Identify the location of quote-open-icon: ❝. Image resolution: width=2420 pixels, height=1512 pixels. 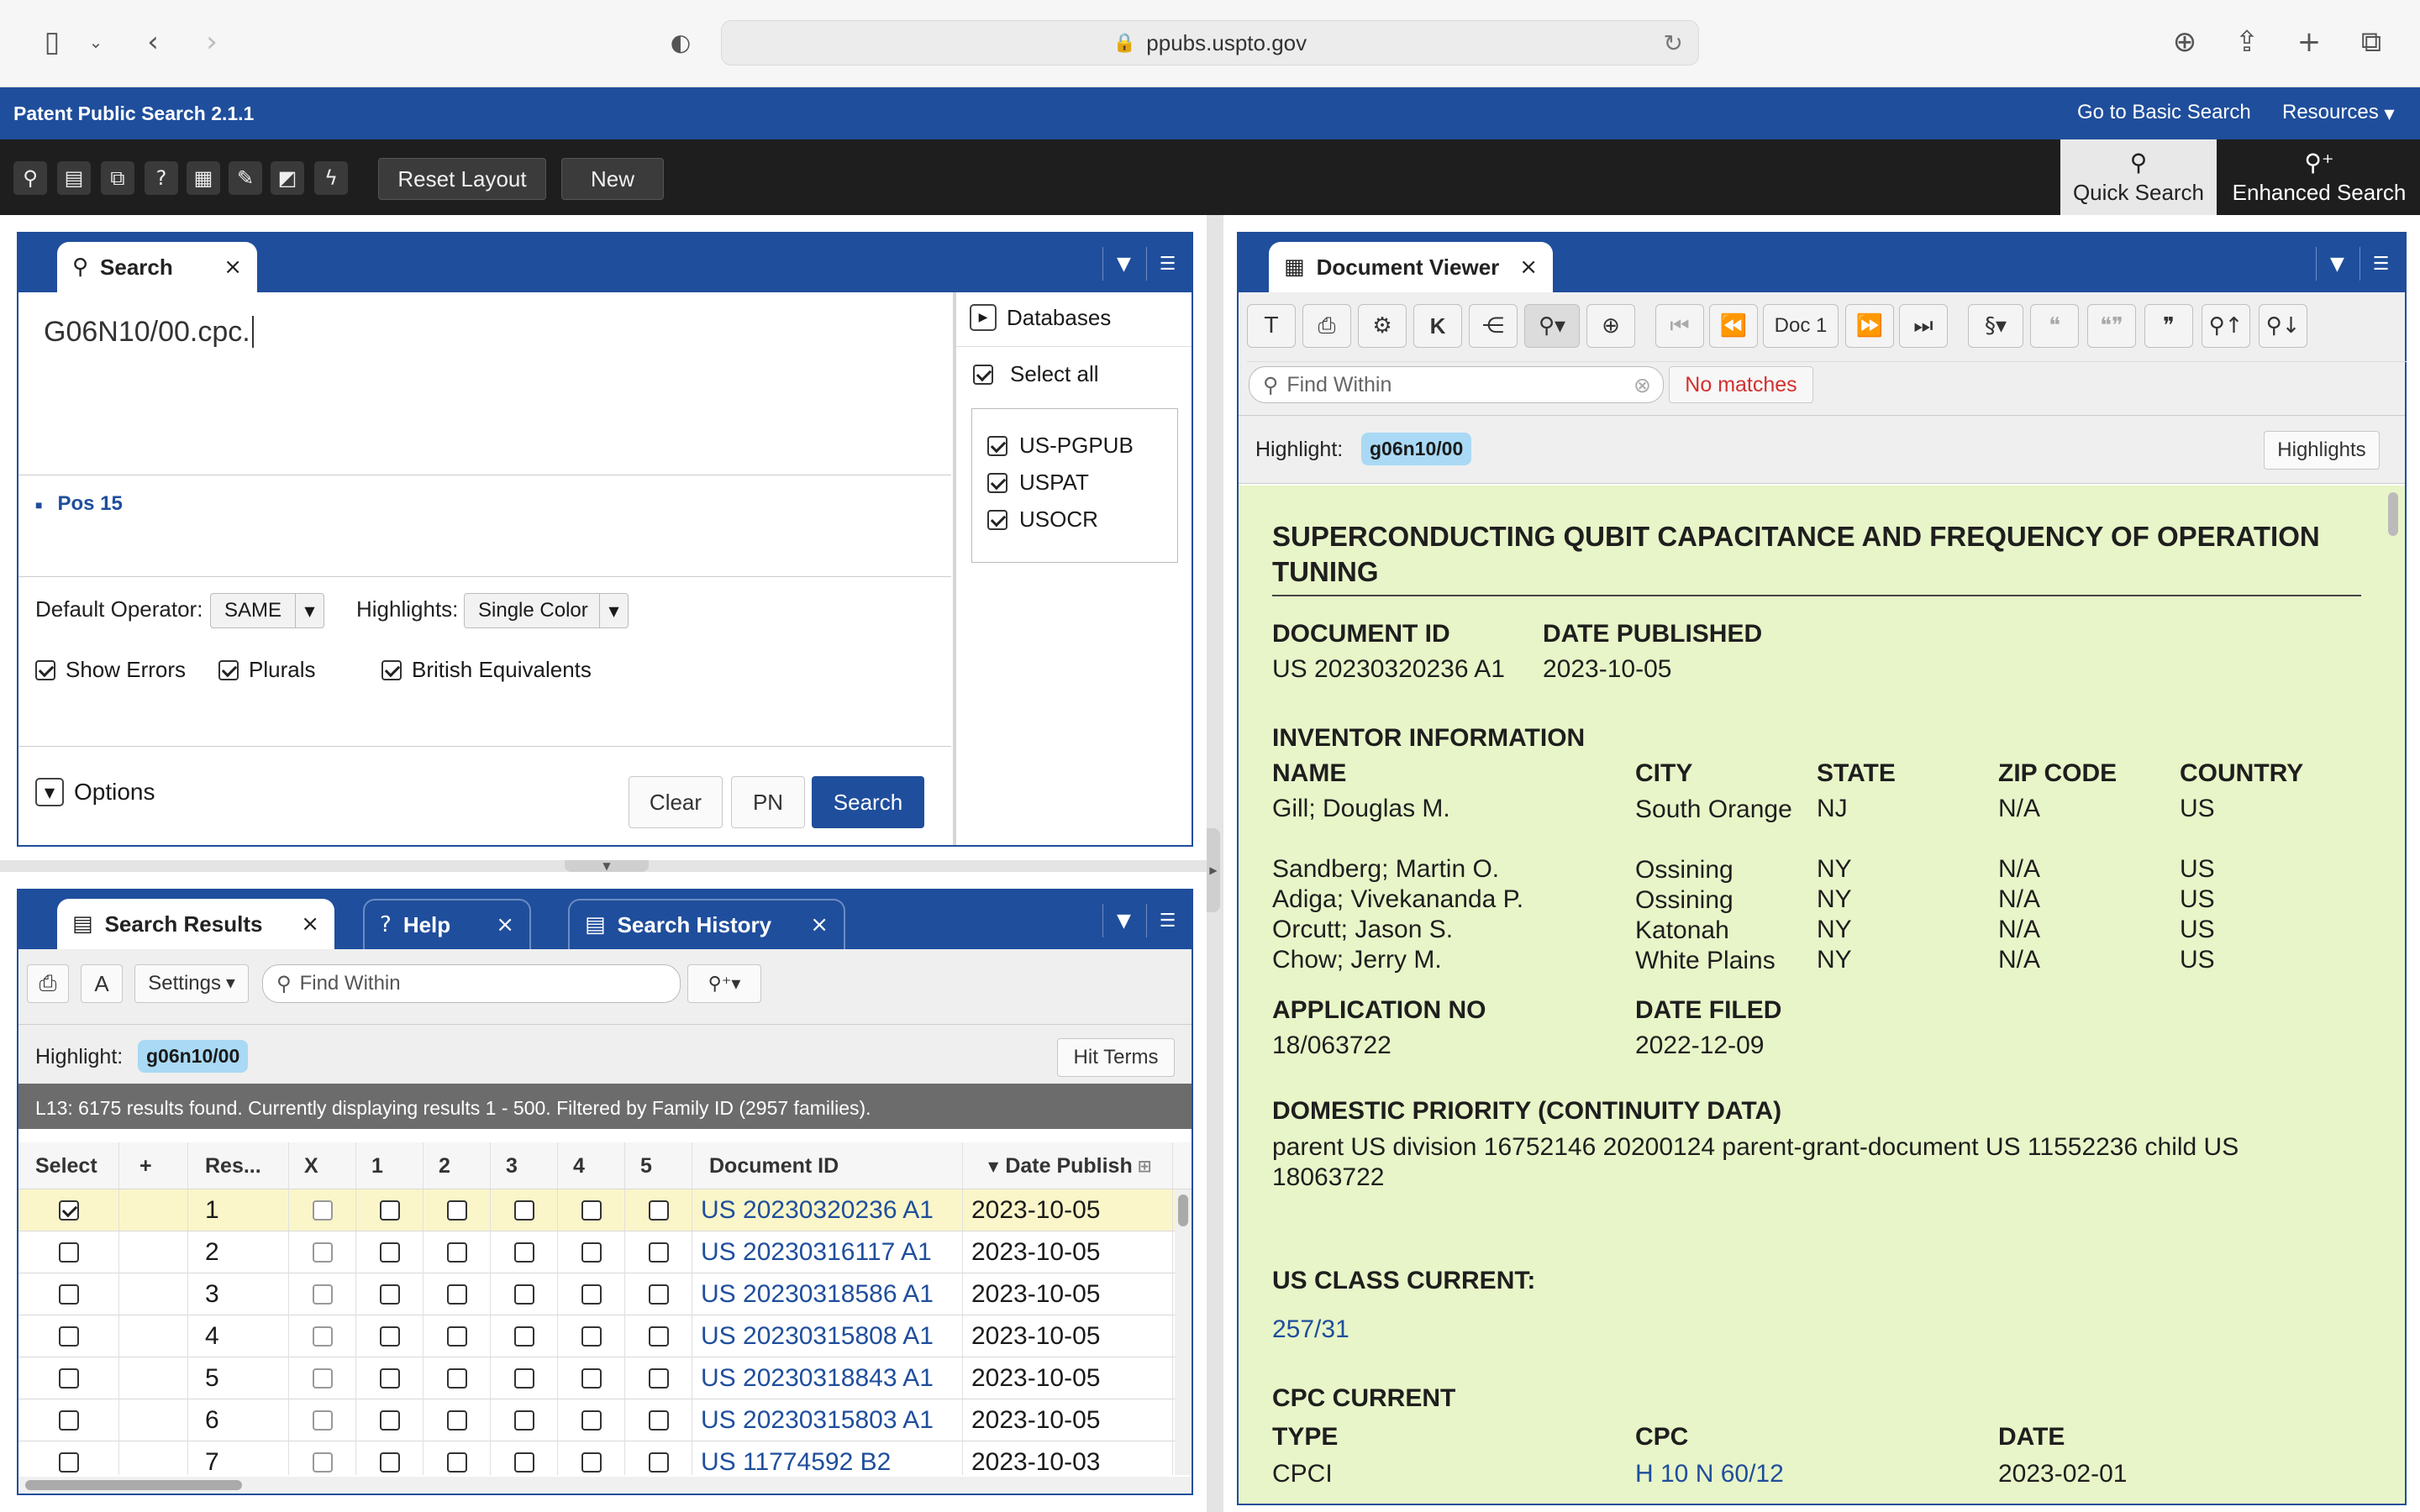
(2054, 326).